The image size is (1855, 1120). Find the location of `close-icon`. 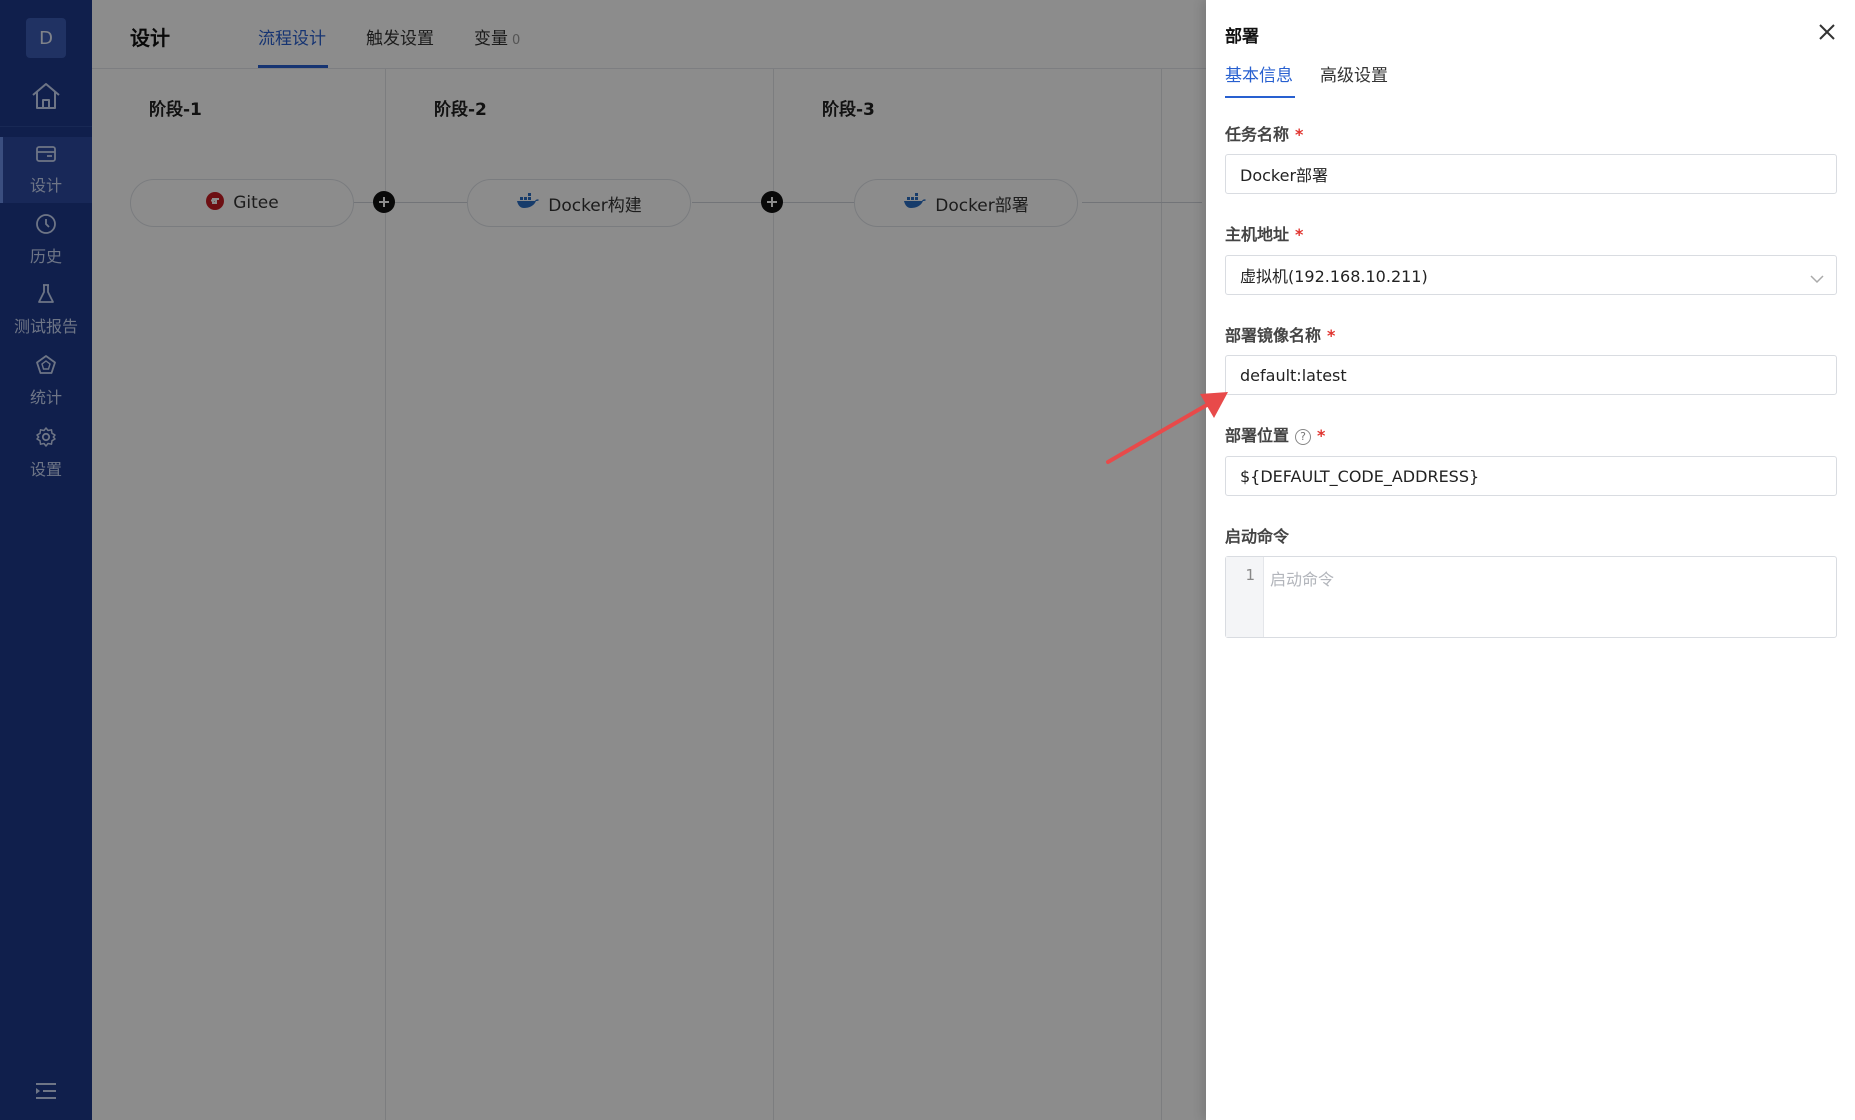

close-icon is located at coordinates (1827, 32).